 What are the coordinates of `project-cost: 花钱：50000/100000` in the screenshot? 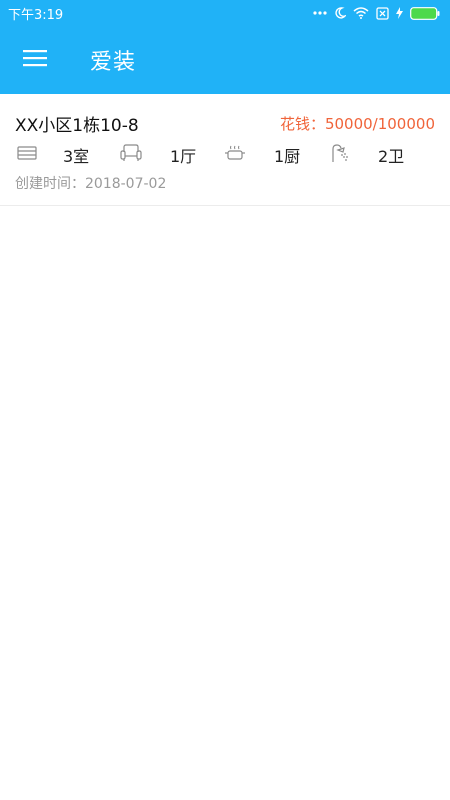 It's located at (357, 124).